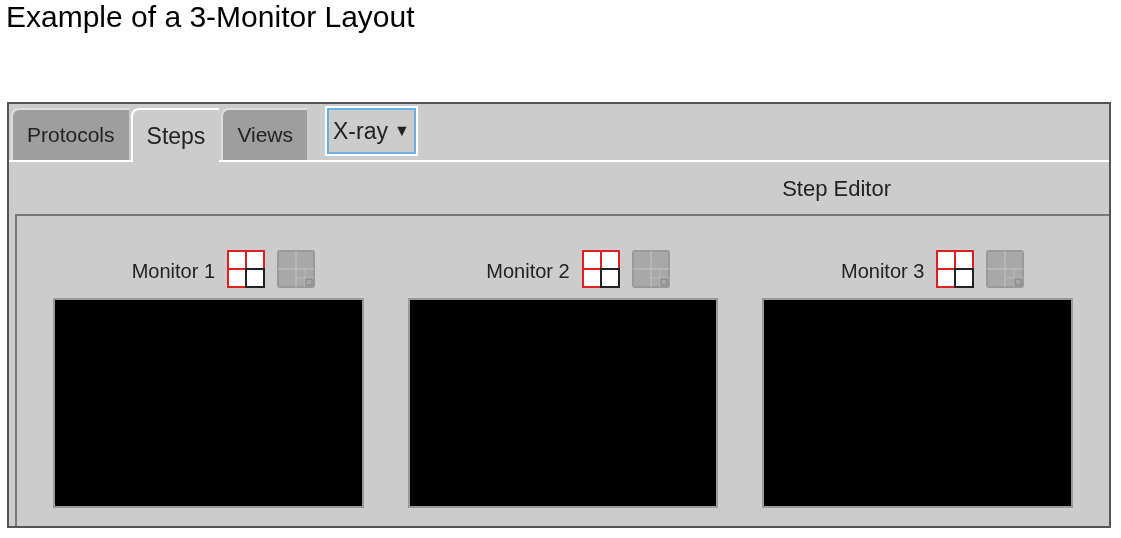  What do you see at coordinates (70, 134) in the screenshot?
I see `tab: Protocols` at bounding box center [70, 134].